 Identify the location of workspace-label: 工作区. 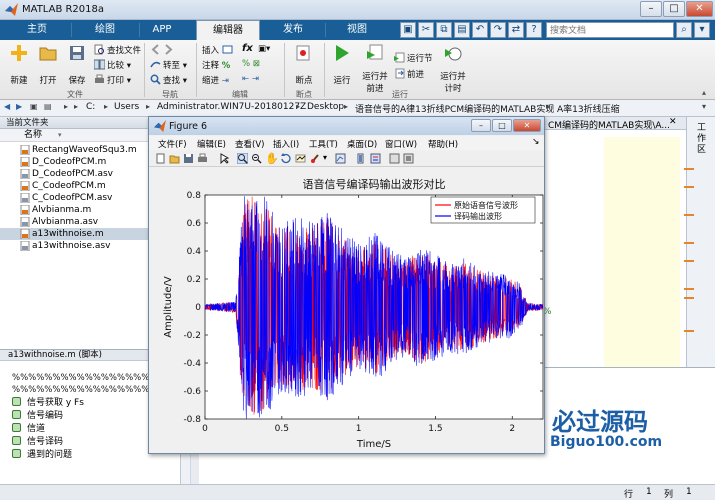
(702, 139).